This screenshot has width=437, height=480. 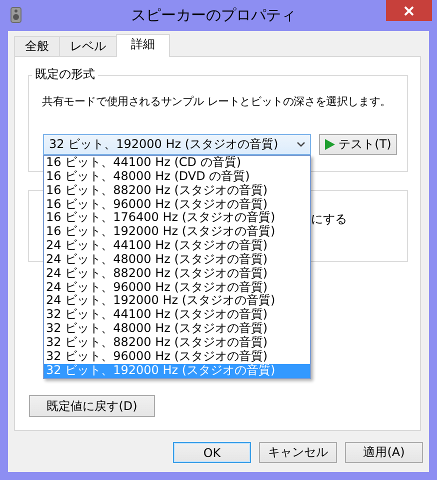 I want to click on close-icon, so click(x=409, y=11).